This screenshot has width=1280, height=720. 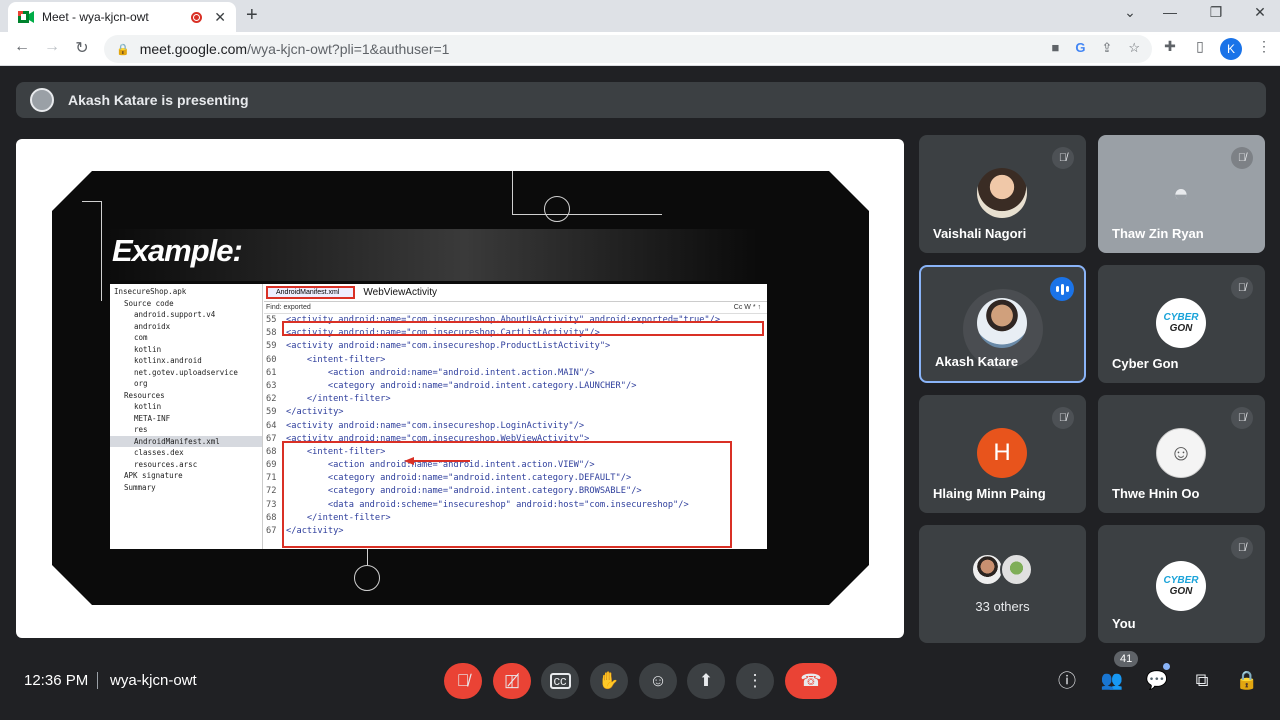 I want to click on people-button: 👥, so click(x=1112, y=680).